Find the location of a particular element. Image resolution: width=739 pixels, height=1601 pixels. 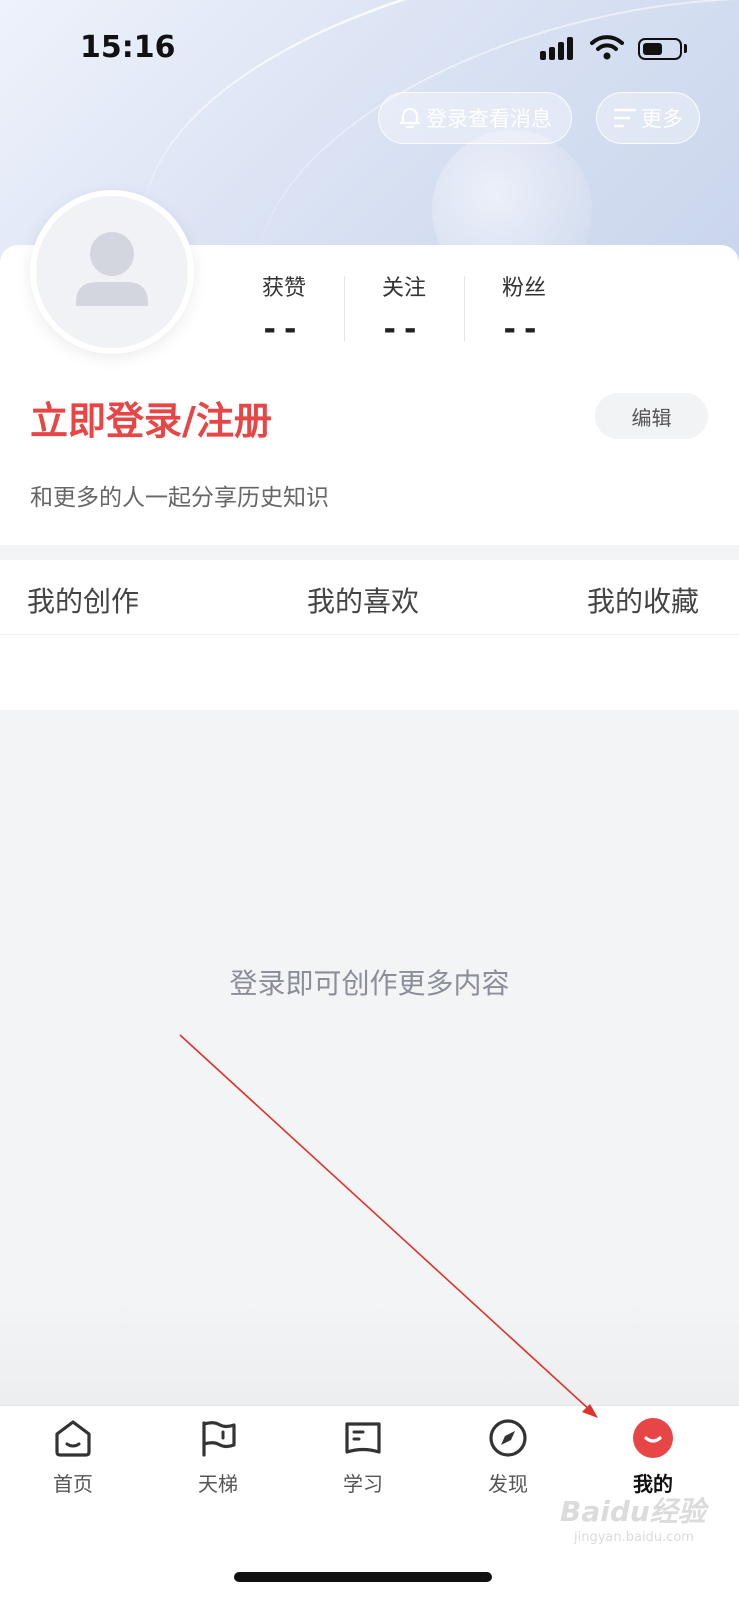

edit-button: 编辑 is located at coordinates (651, 416).